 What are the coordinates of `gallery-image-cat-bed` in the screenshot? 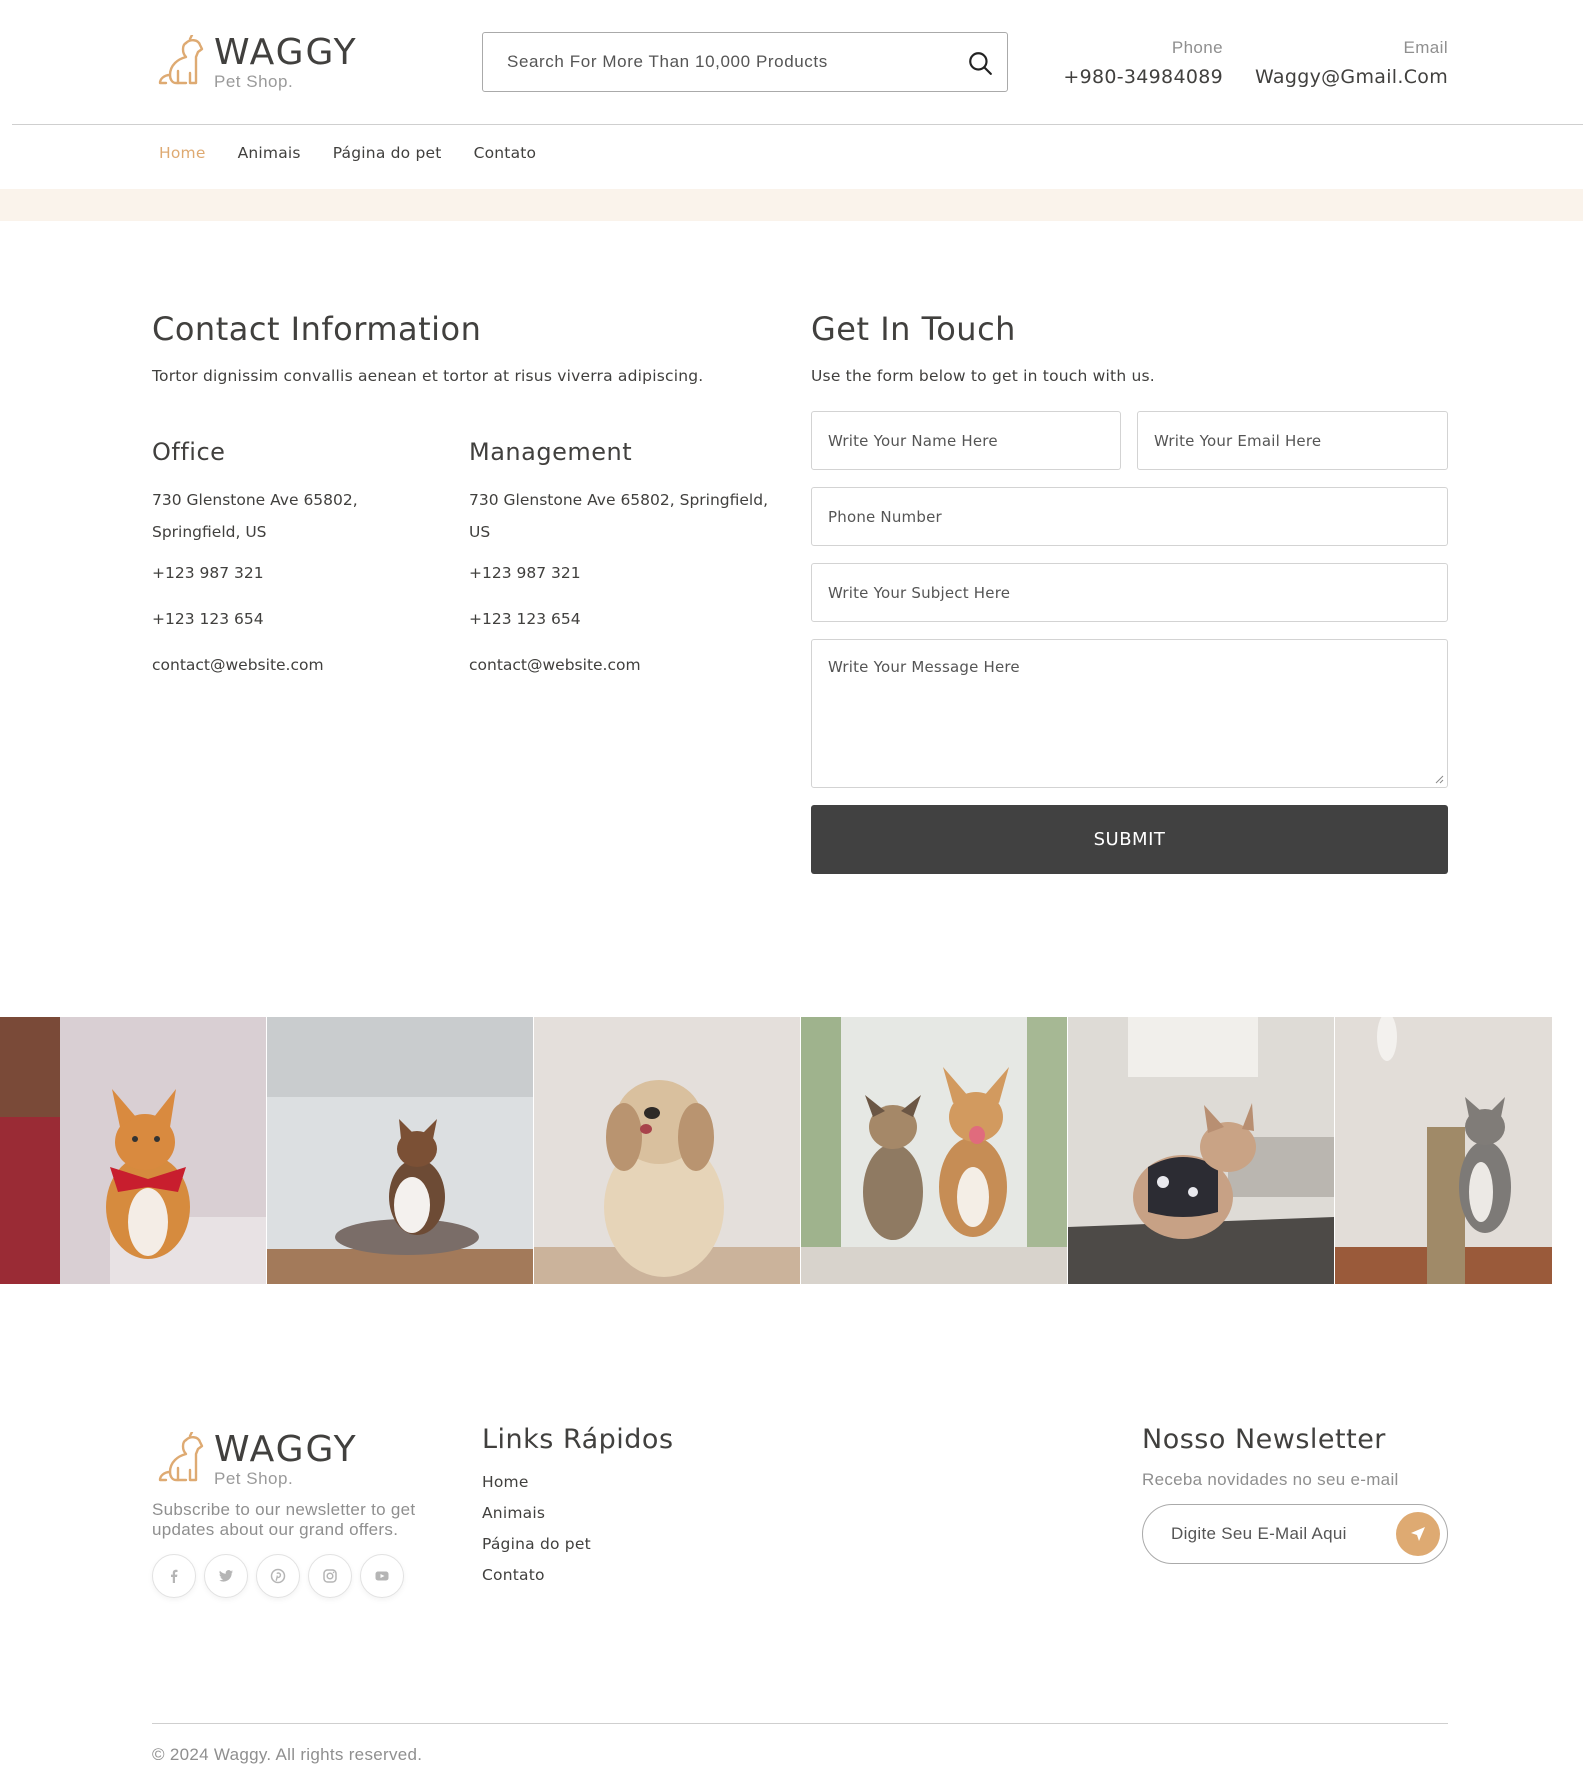 It's located at (400, 1150).